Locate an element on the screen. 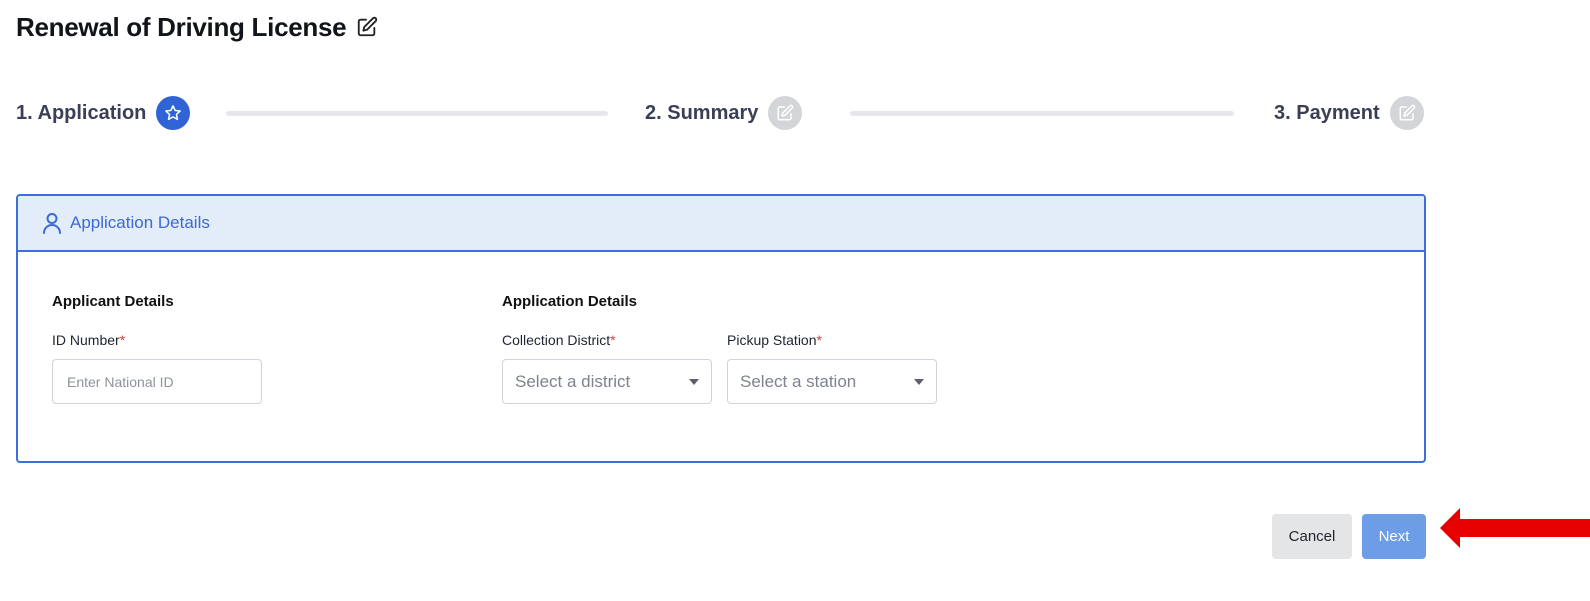 The image size is (1590, 601). id-number-label-text: ID Number is located at coordinates (86, 340).